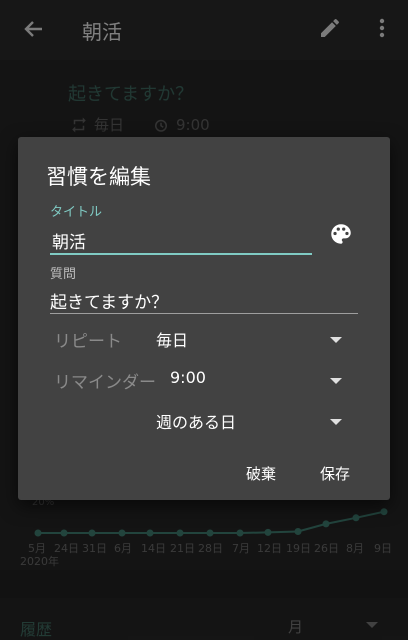 The image size is (408, 640). What do you see at coordinates (188, 377) in the screenshot?
I see `reminder-time-select: 9:00` at bounding box center [188, 377].